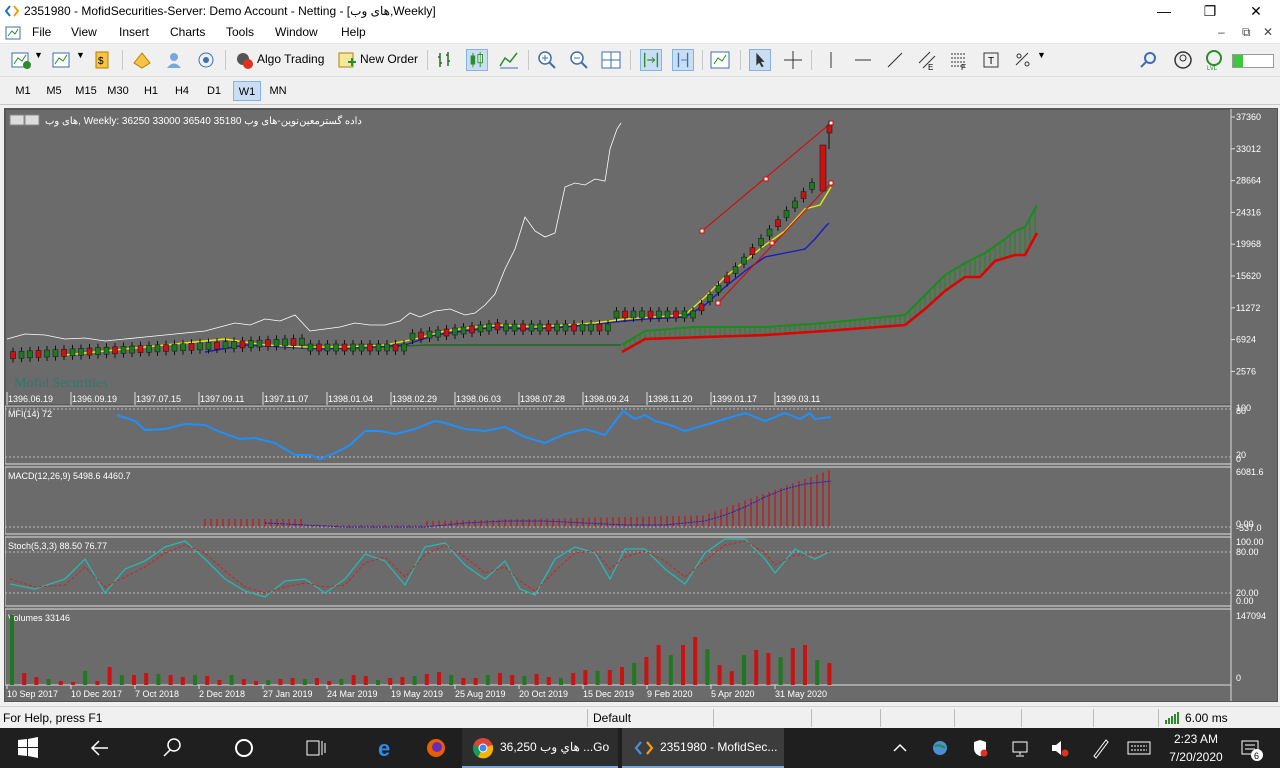 The width and height of the screenshot is (1280, 768). Describe the element at coordinates (214, 91) in the screenshot. I see `timeframe-d1: D1` at that location.